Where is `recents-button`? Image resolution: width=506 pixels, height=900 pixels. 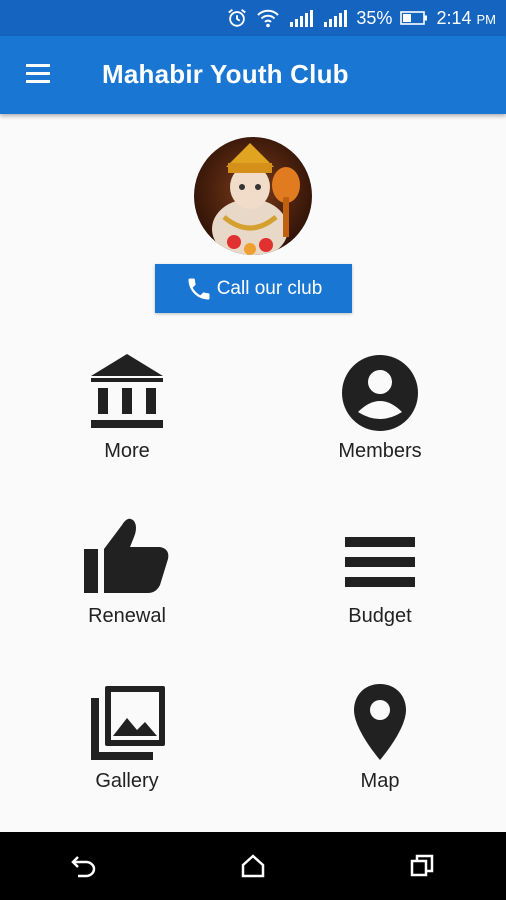 recents-button is located at coordinates (422, 866).